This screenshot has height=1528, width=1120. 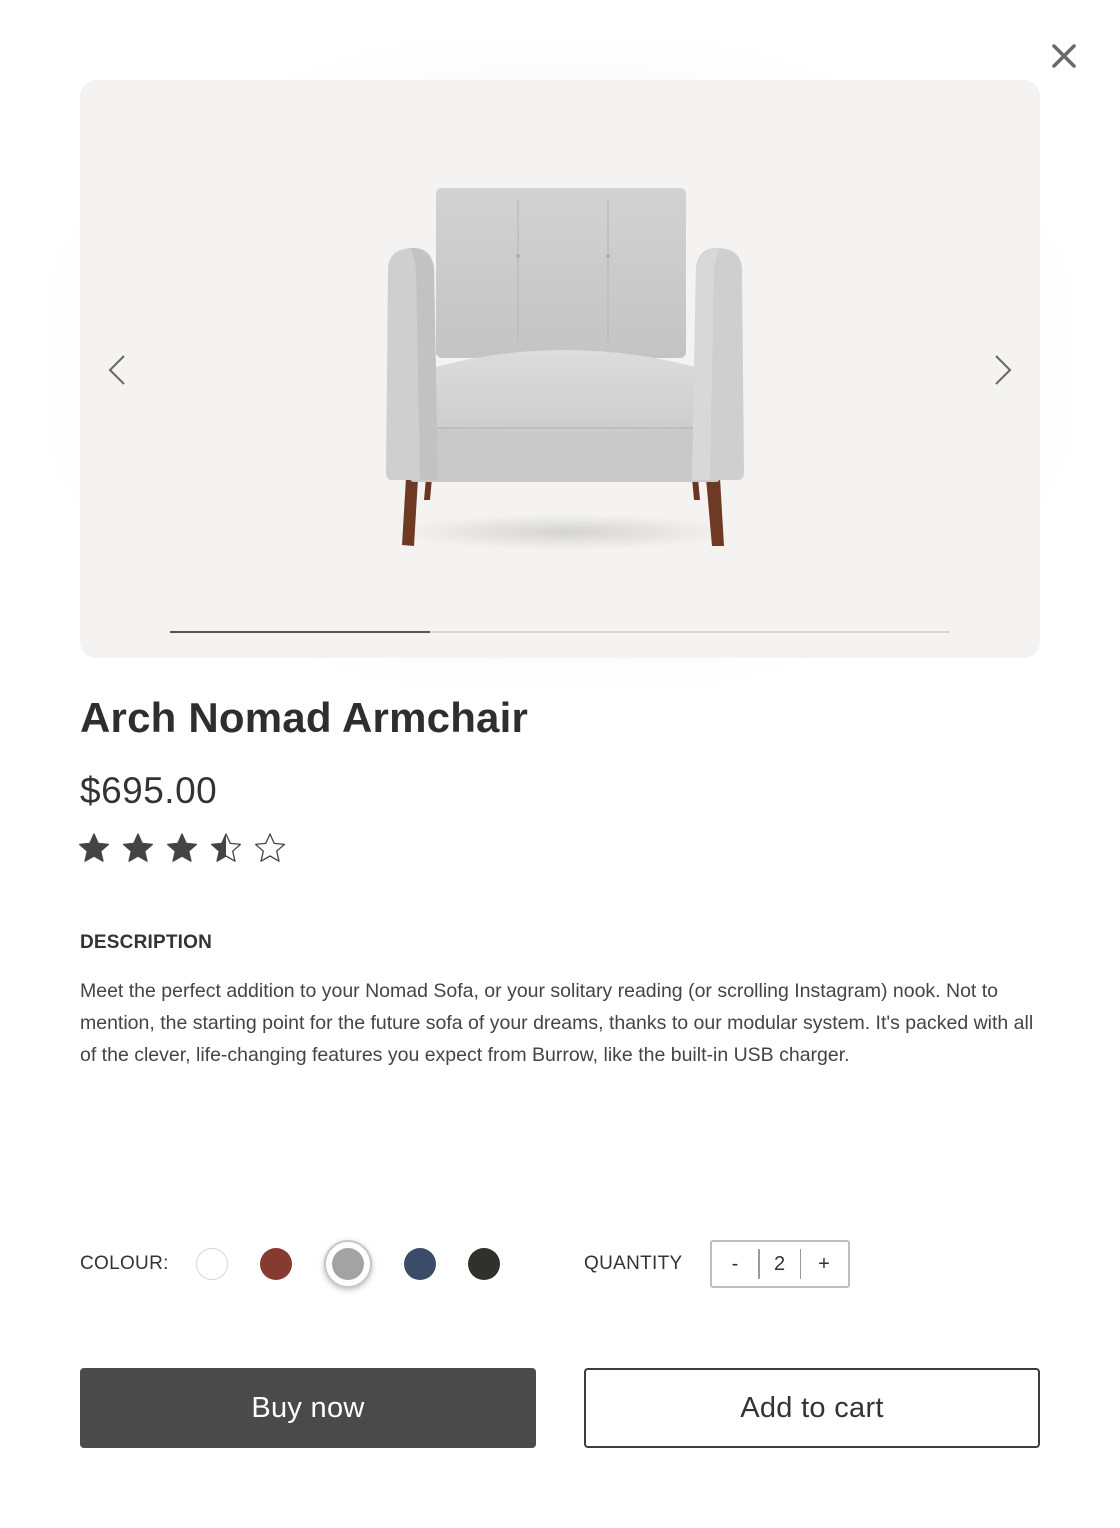 I want to click on gallery-progress-fill, so click(x=300, y=632).